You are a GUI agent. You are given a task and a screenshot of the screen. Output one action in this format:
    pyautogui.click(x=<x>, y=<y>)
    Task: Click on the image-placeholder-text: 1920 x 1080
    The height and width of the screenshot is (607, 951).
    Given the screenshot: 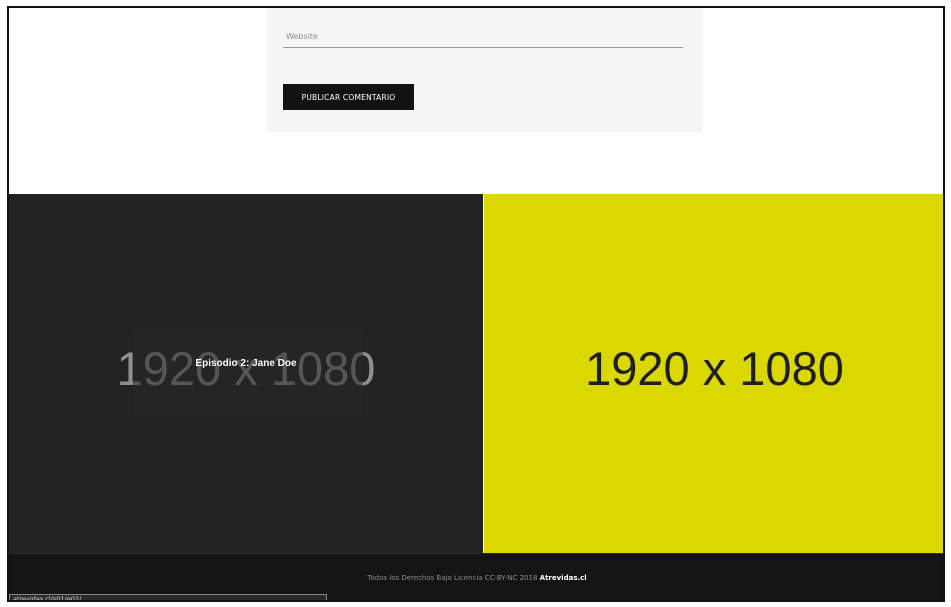 What is the action you would take?
    pyautogui.click(x=714, y=368)
    